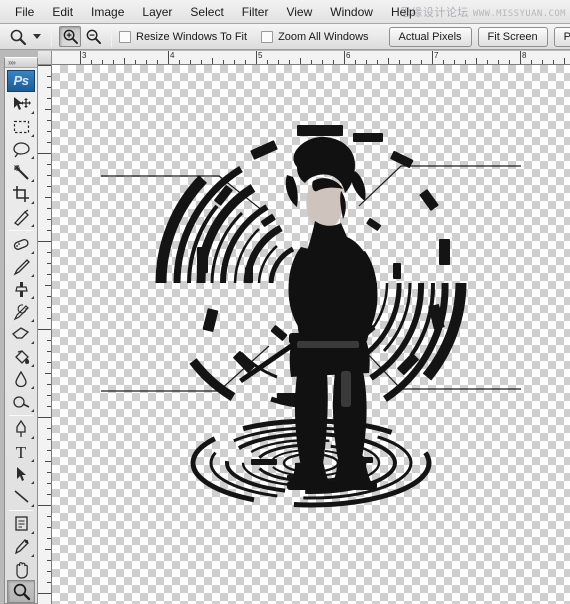 The image size is (570, 604). Describe the element at coordinates (21, 334) in the screenshot. I see `eraser-tool` at that location.